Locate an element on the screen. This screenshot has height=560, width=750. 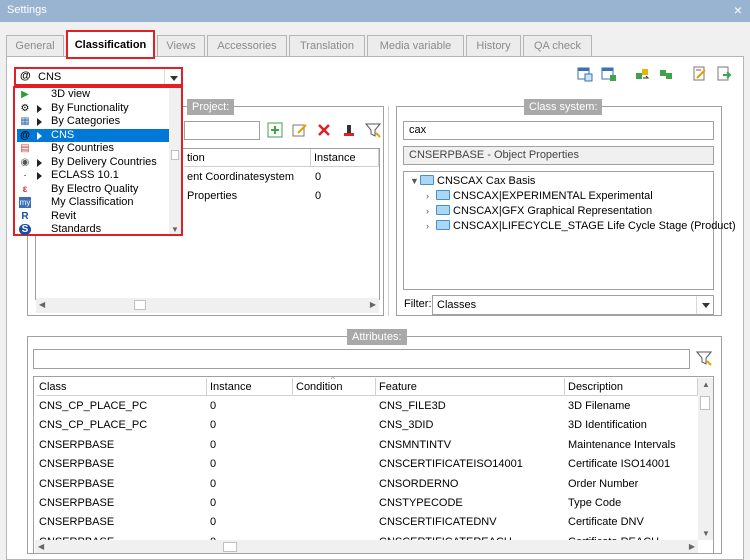
project-row-0-name: ent Coordinatesystem is located at coordinates (247, 177).